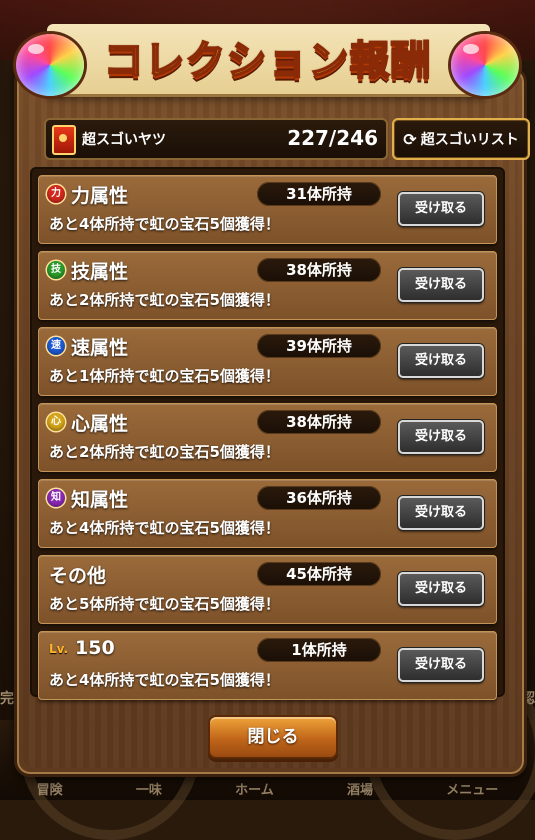  I want to click on level-value: 150, so click(95, 648).